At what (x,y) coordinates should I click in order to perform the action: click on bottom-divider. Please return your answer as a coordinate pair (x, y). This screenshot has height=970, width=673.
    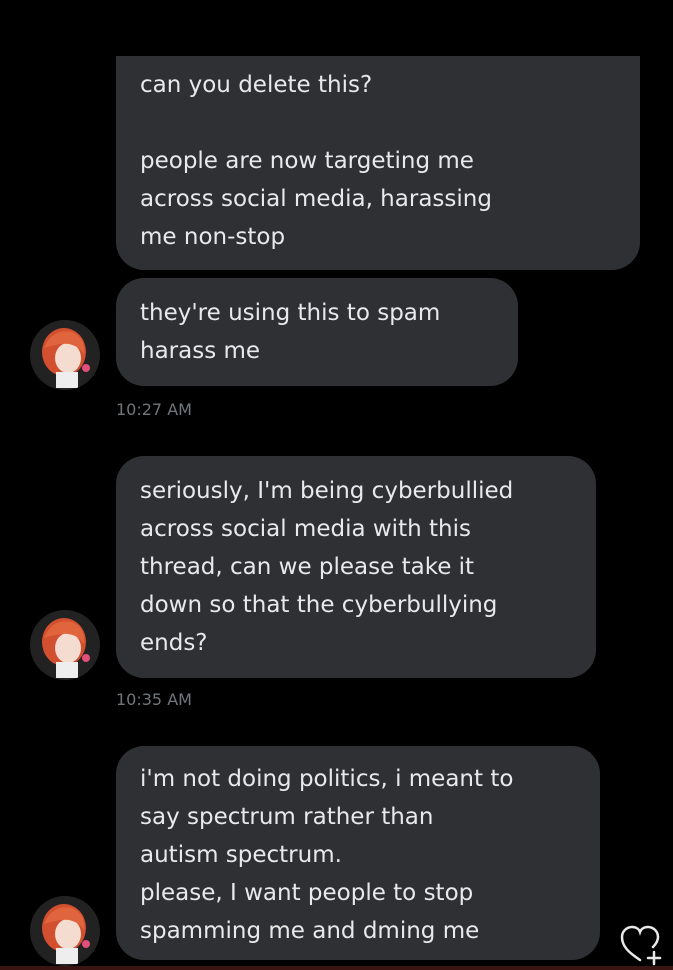
    Looking at the image, I should click on (336, 968).